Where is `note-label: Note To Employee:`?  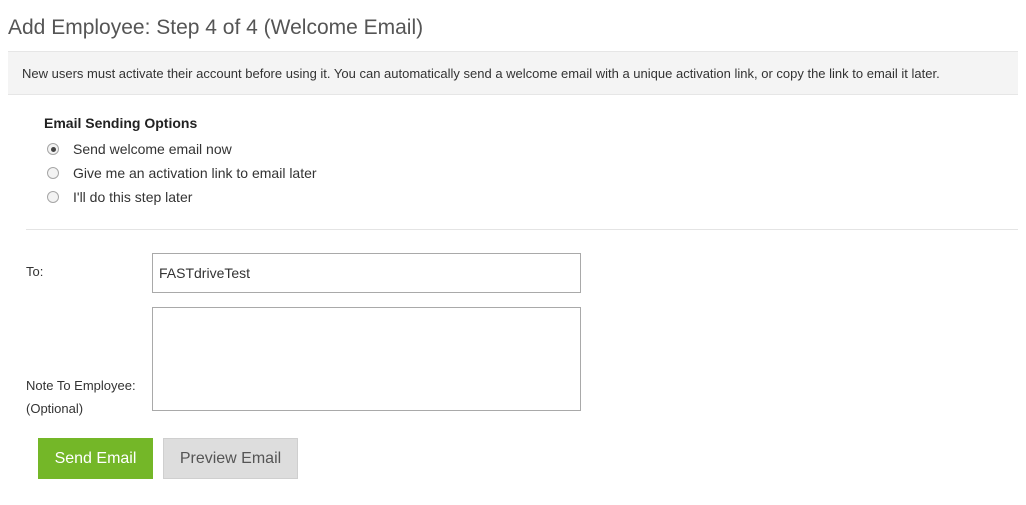
note-label: Note To Employee: is located at coordinates (81, 385).